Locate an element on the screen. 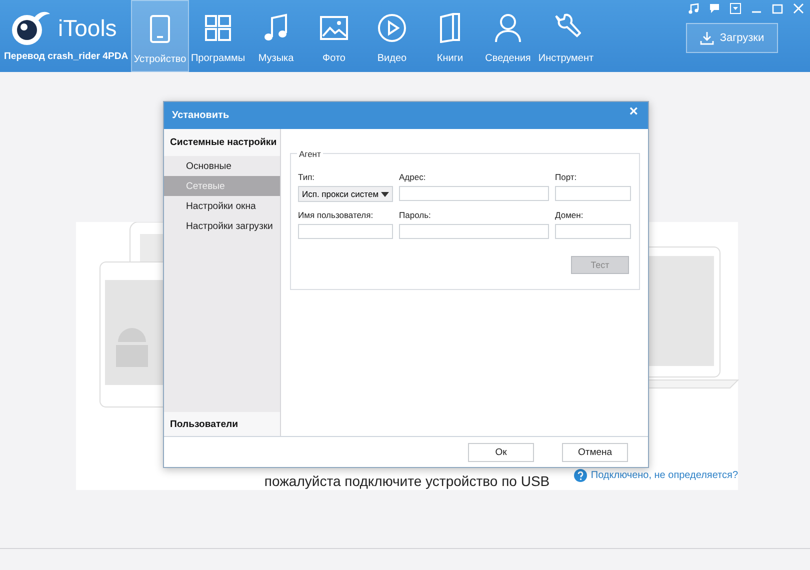 This screenshot has width=810, height=570. dropdown-icon is located at coordinates (735, 8).